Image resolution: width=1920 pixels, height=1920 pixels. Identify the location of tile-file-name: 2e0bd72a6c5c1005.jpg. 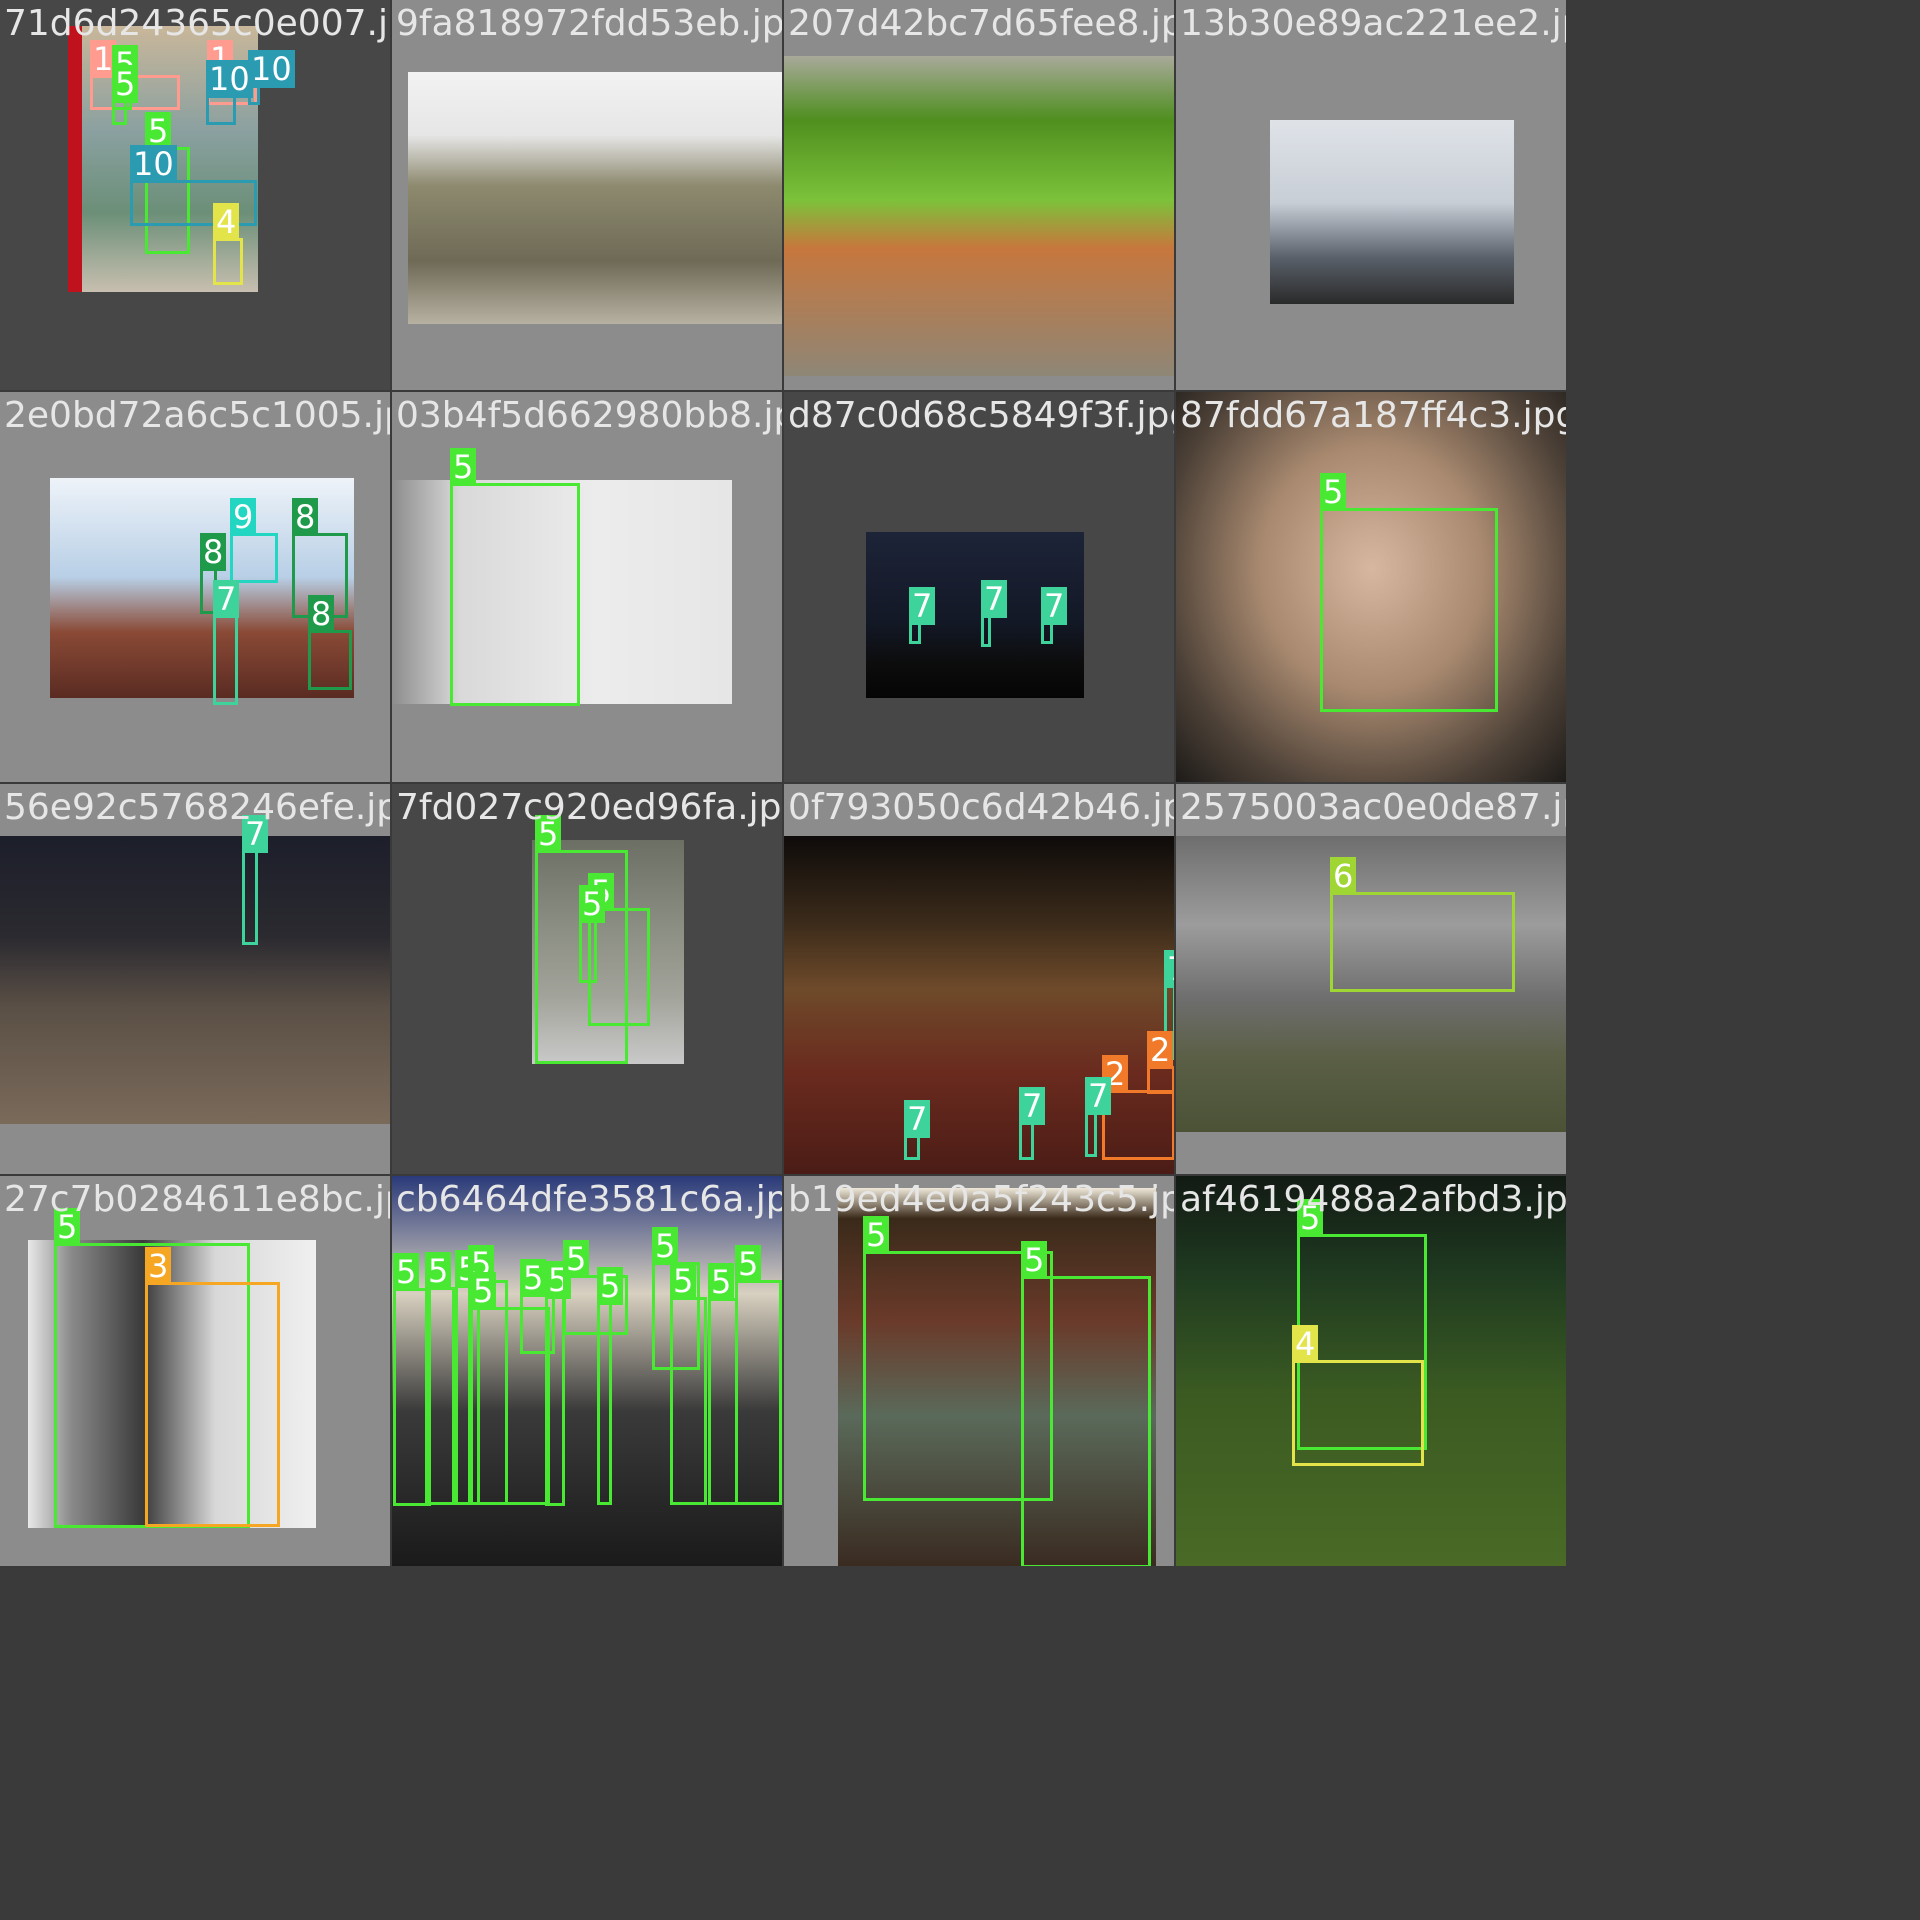
(197, 415).